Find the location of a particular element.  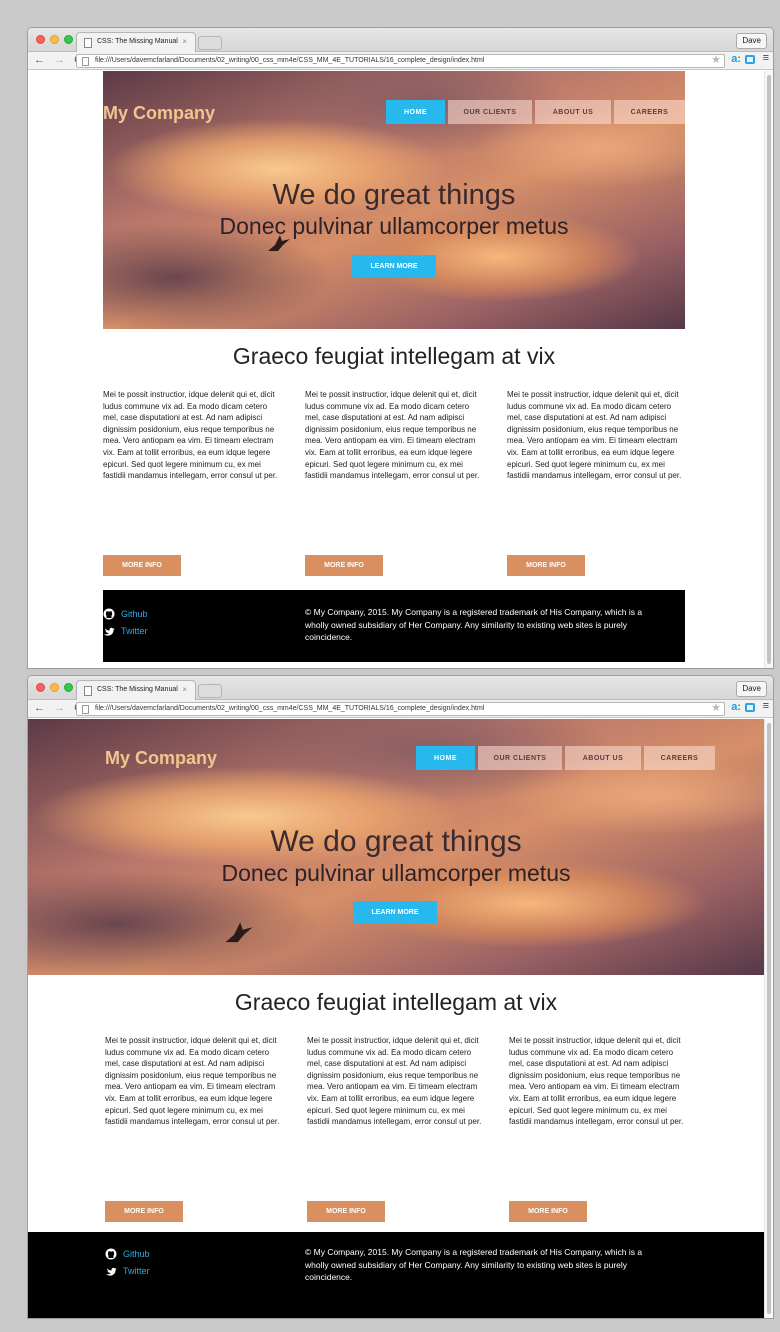

social-links: Github Twitter is located at coordinates (127, 1265).